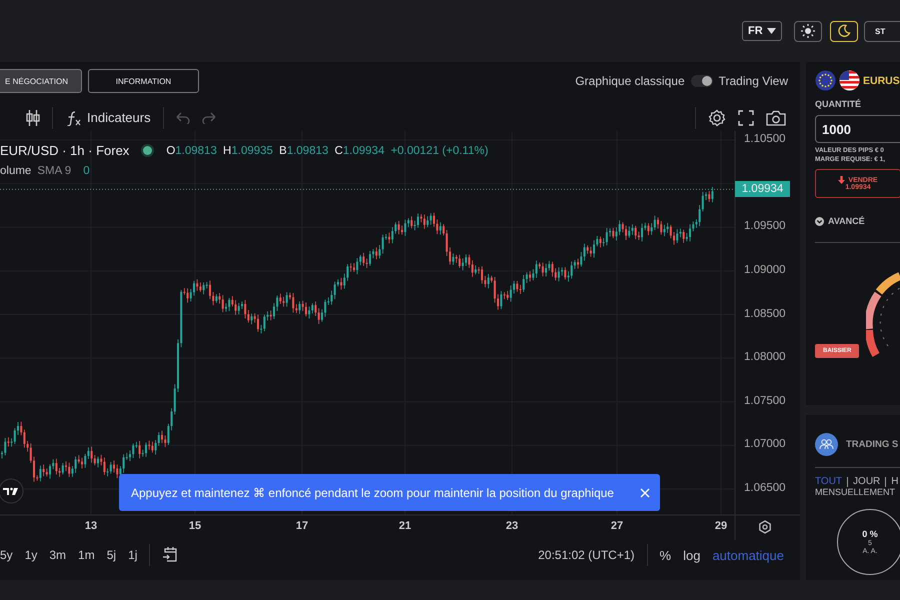 This screenshot has width=900, height=600. What do you see at coordinates (147, 150) in the screenshot?
I see `status-dot` at bounding box center [147, 150].